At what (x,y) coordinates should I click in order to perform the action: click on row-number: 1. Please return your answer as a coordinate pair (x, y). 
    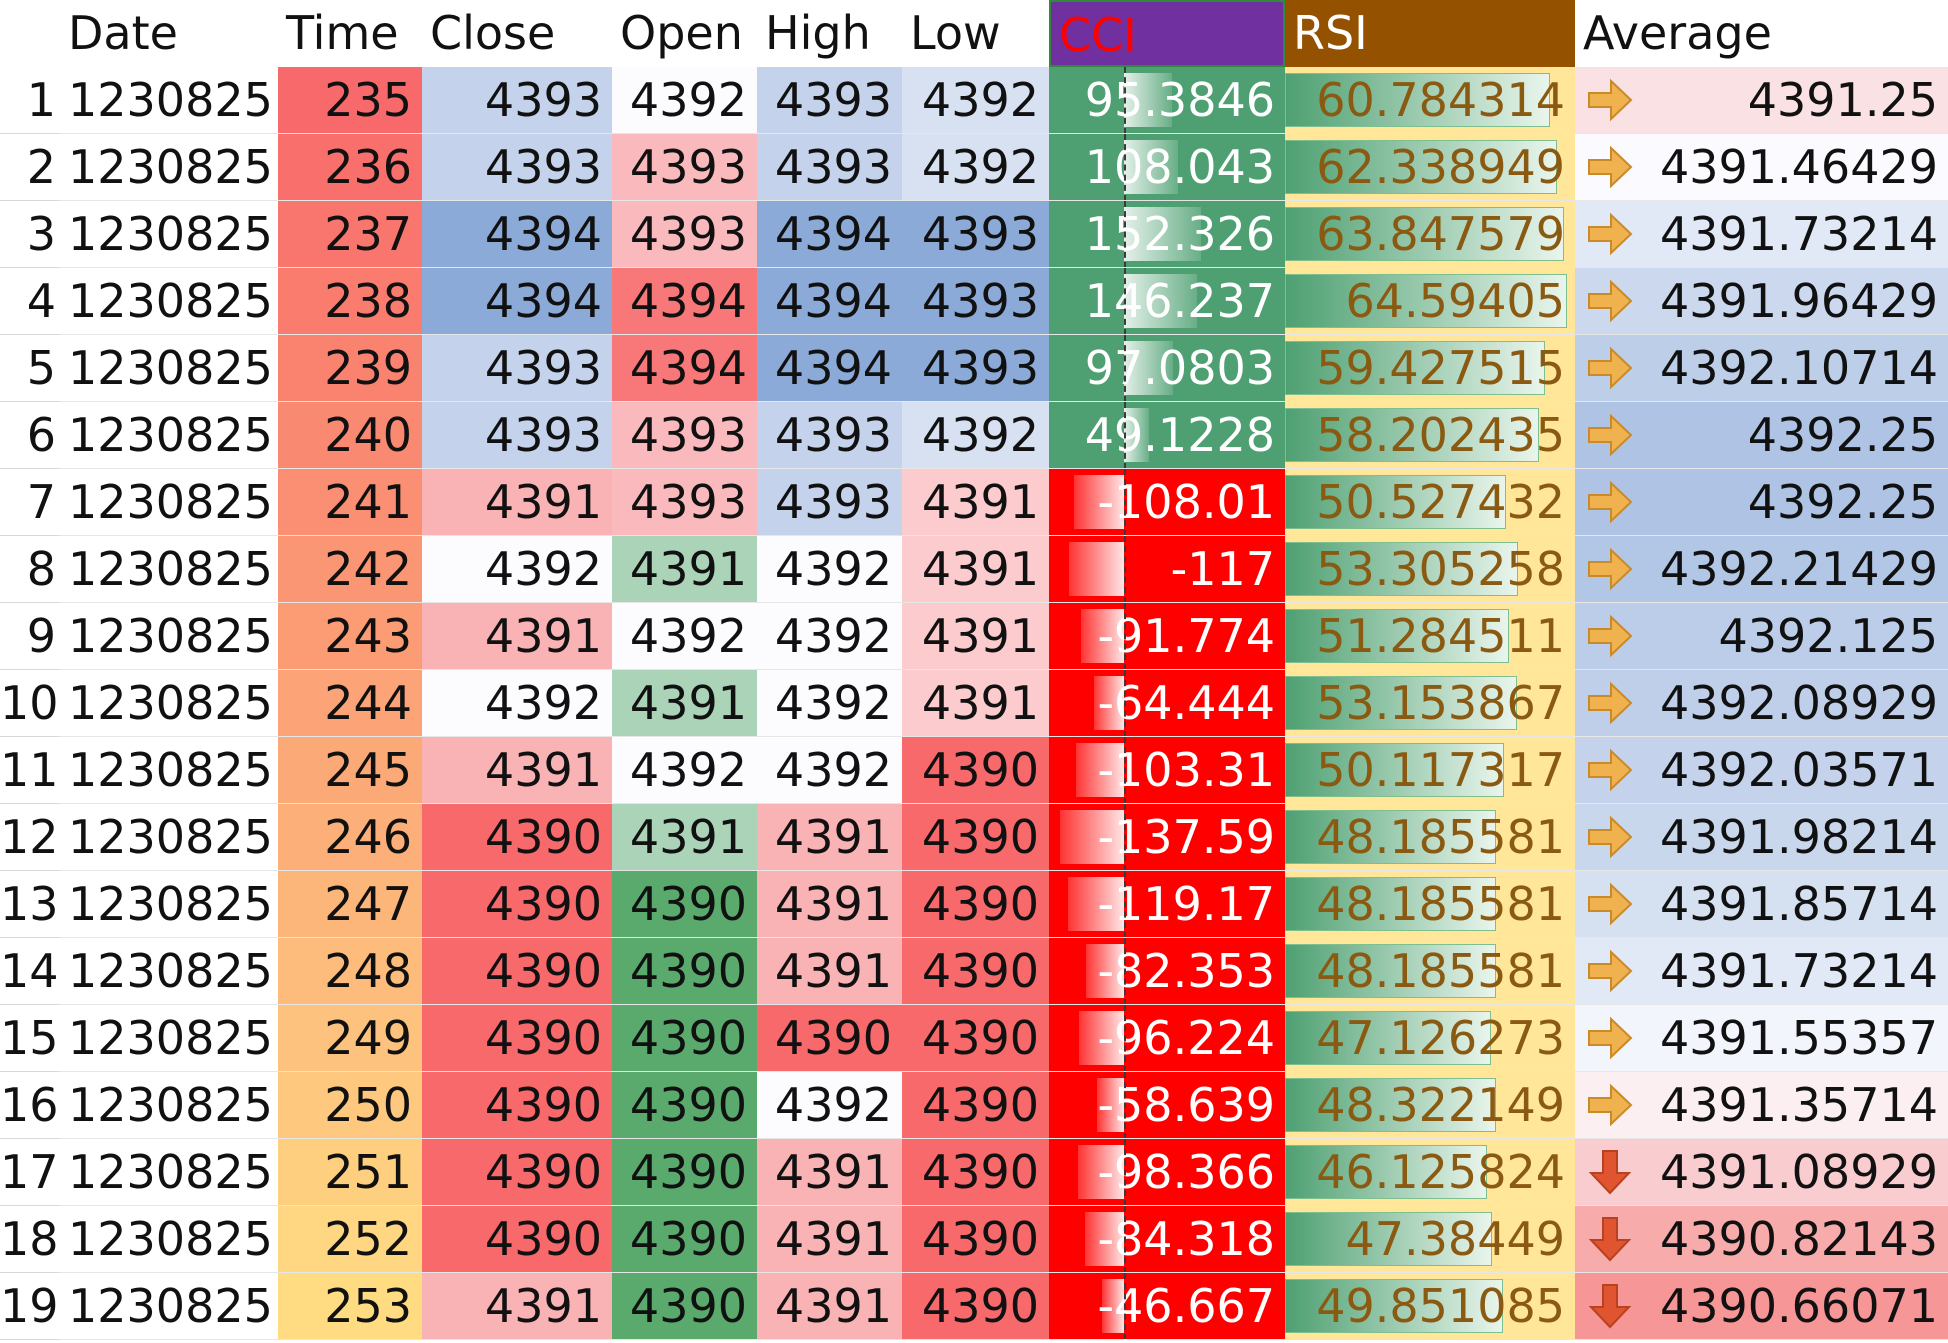
    Looking at the image, I should click on (30, 100).